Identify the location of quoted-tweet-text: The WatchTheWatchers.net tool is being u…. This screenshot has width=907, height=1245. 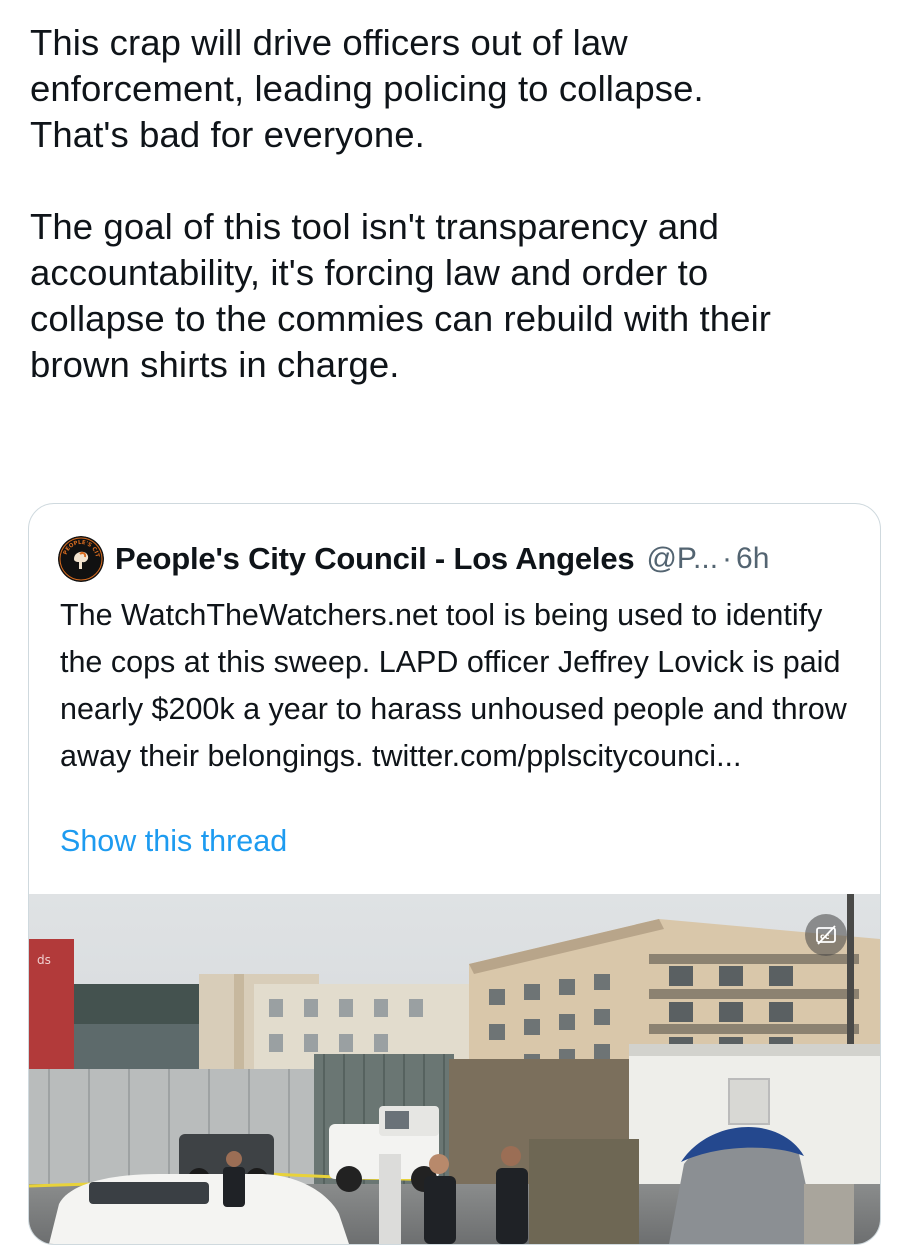
(453, 685).